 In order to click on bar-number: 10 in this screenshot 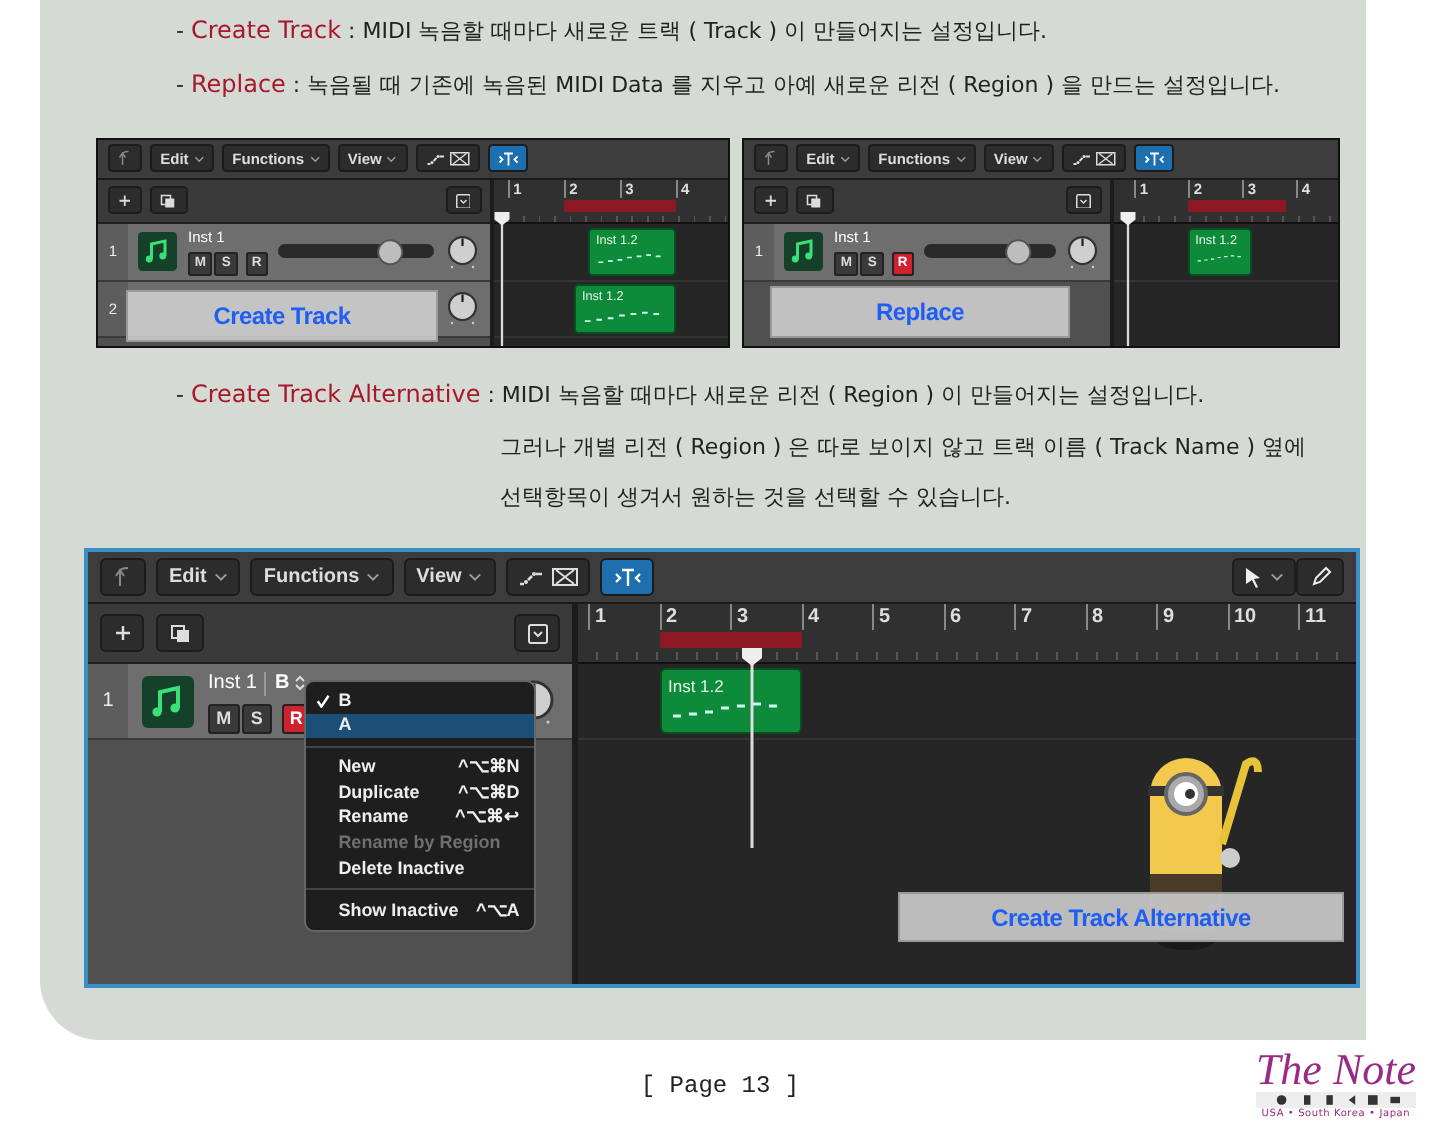, I will do `click(1242, 617)`.